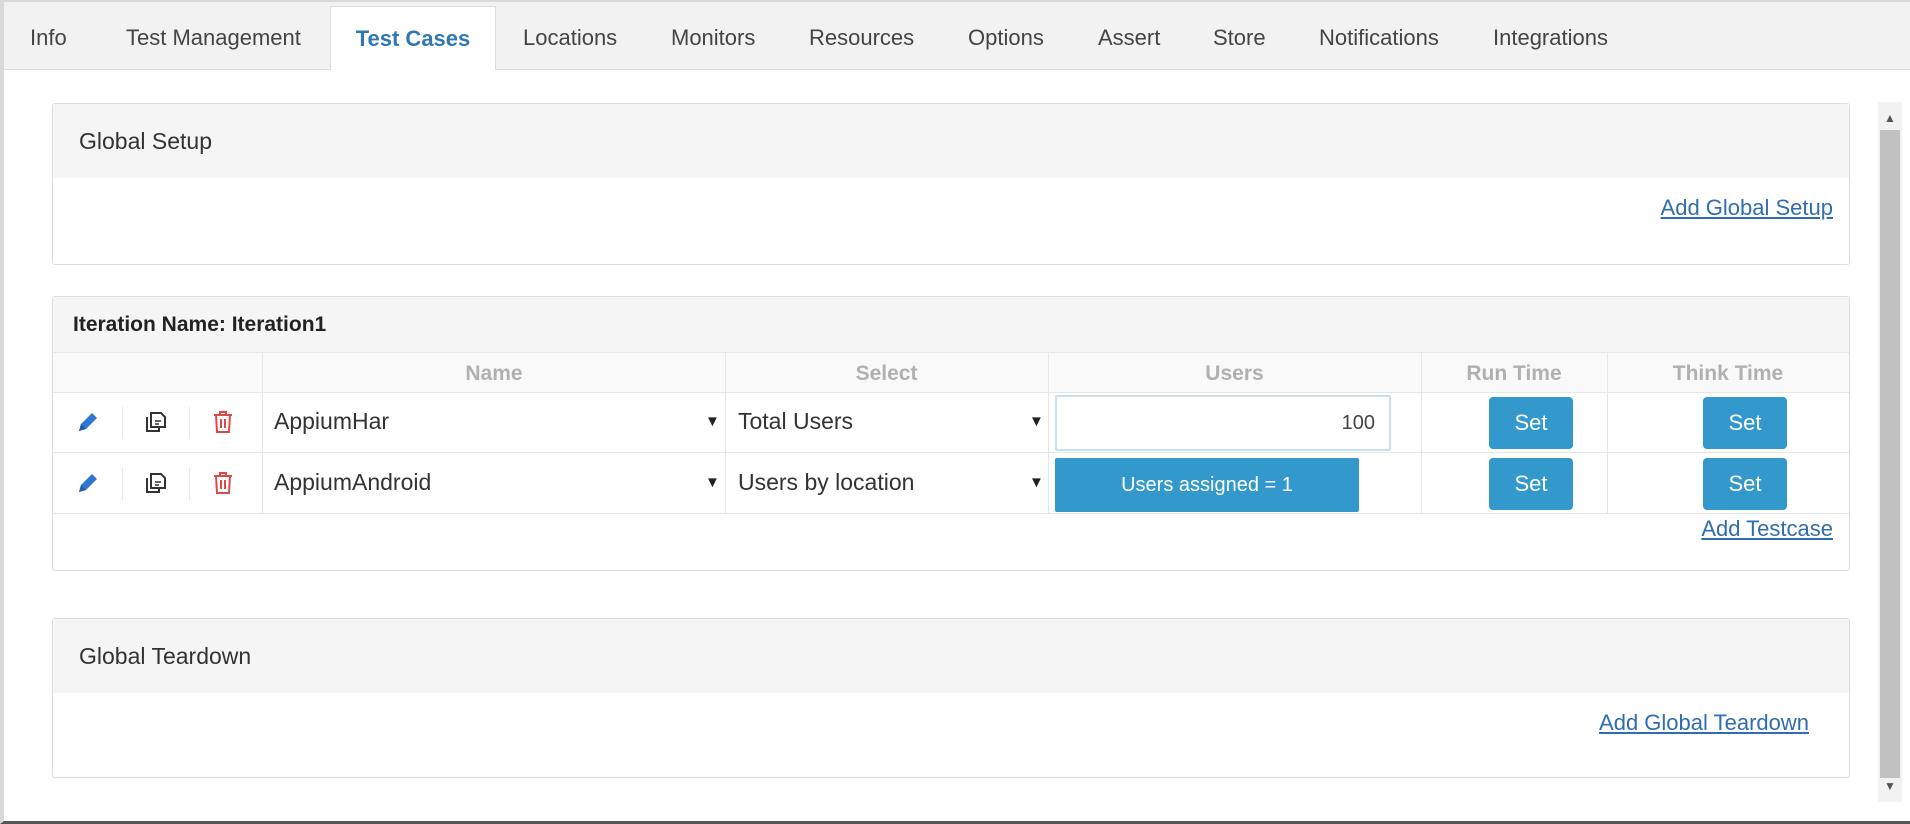 The width and height of the screenshot is (1910, 824). What do you see at coordinates (1379, 38) in the screenshot?
I see `tab-notifications: Notifications` at bounding box center [1379, 38].